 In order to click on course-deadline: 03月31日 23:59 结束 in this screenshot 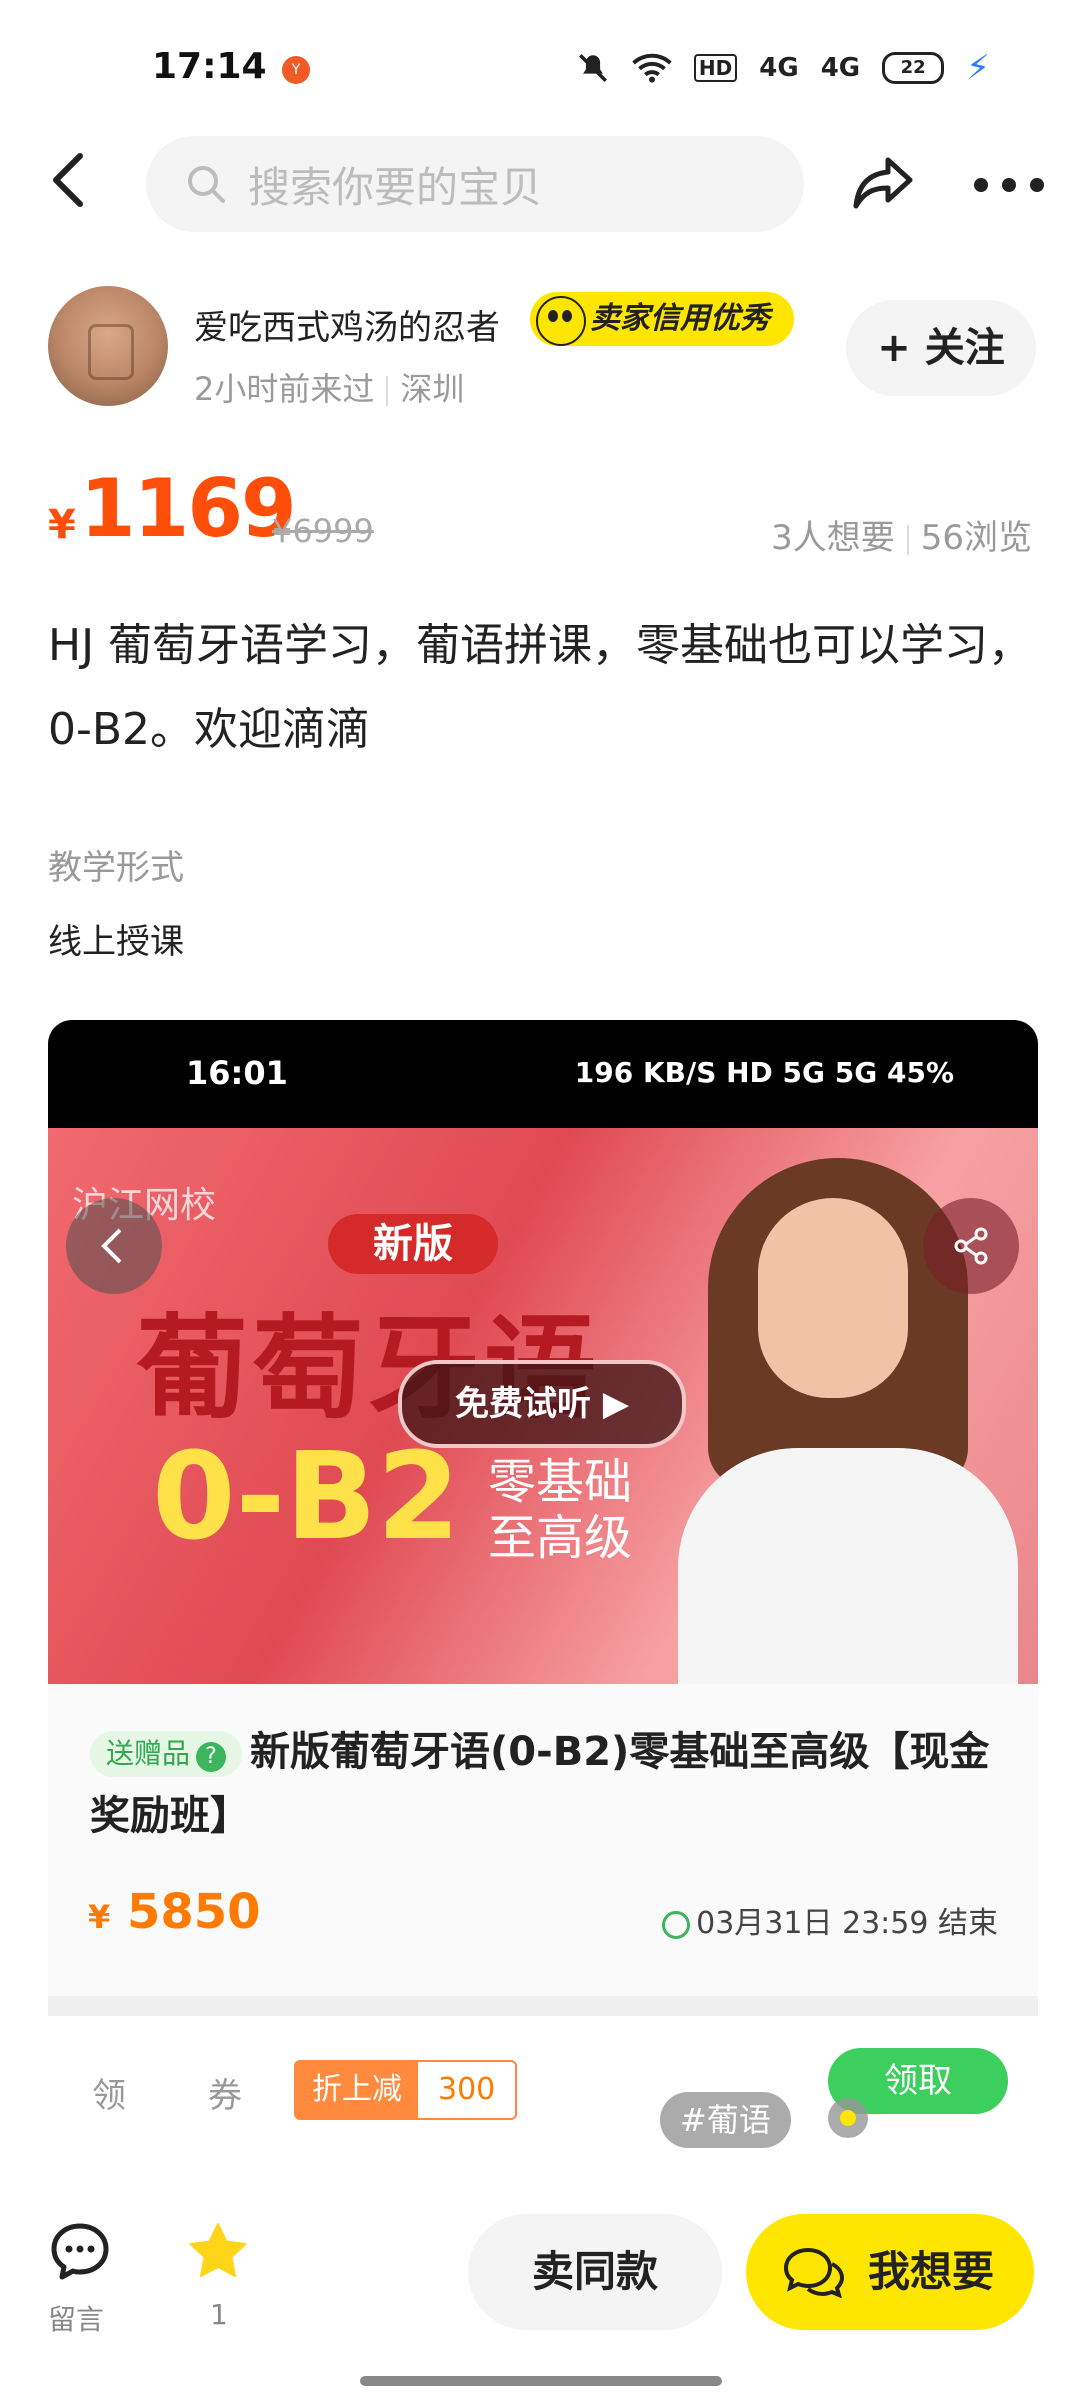, I will do `click(830, 1920)`.